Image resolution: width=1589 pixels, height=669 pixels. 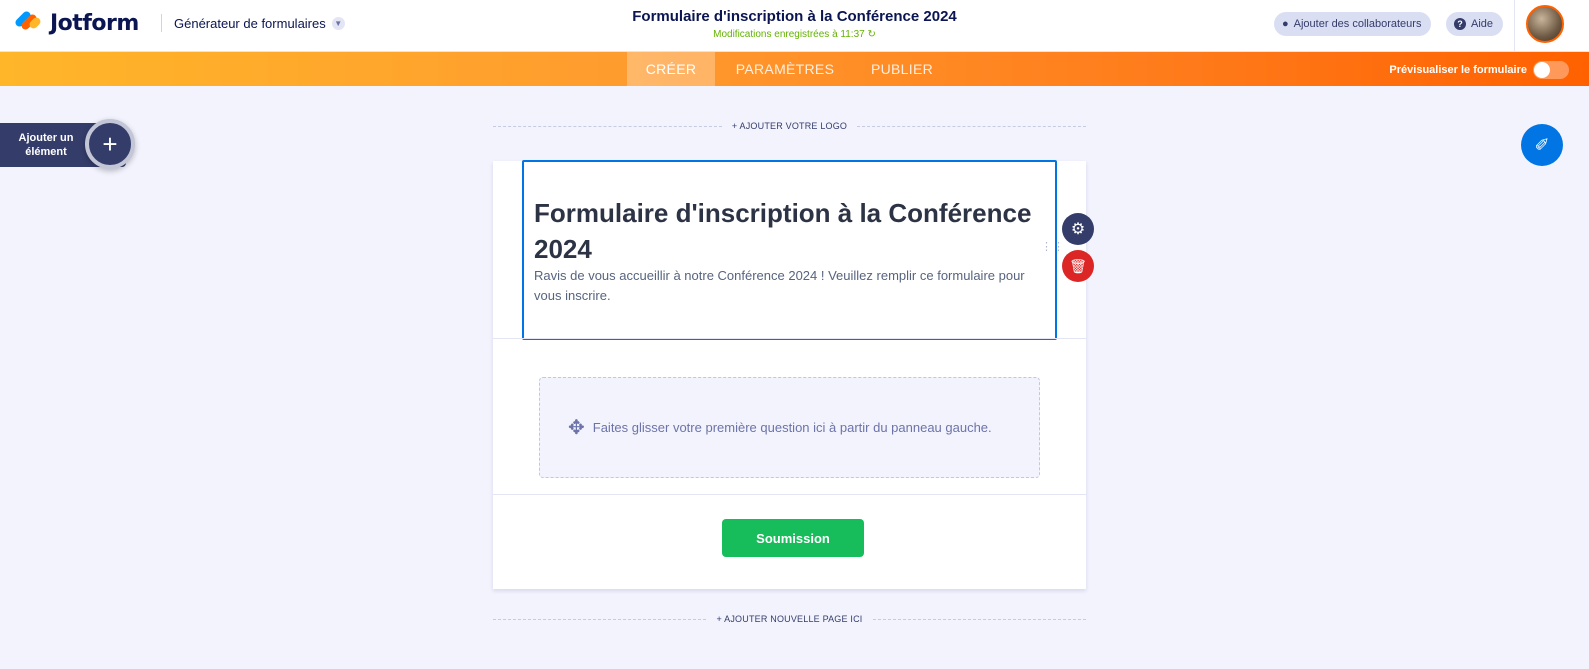 I want to click on question-icon: ?, so click(x=1460, y=24).